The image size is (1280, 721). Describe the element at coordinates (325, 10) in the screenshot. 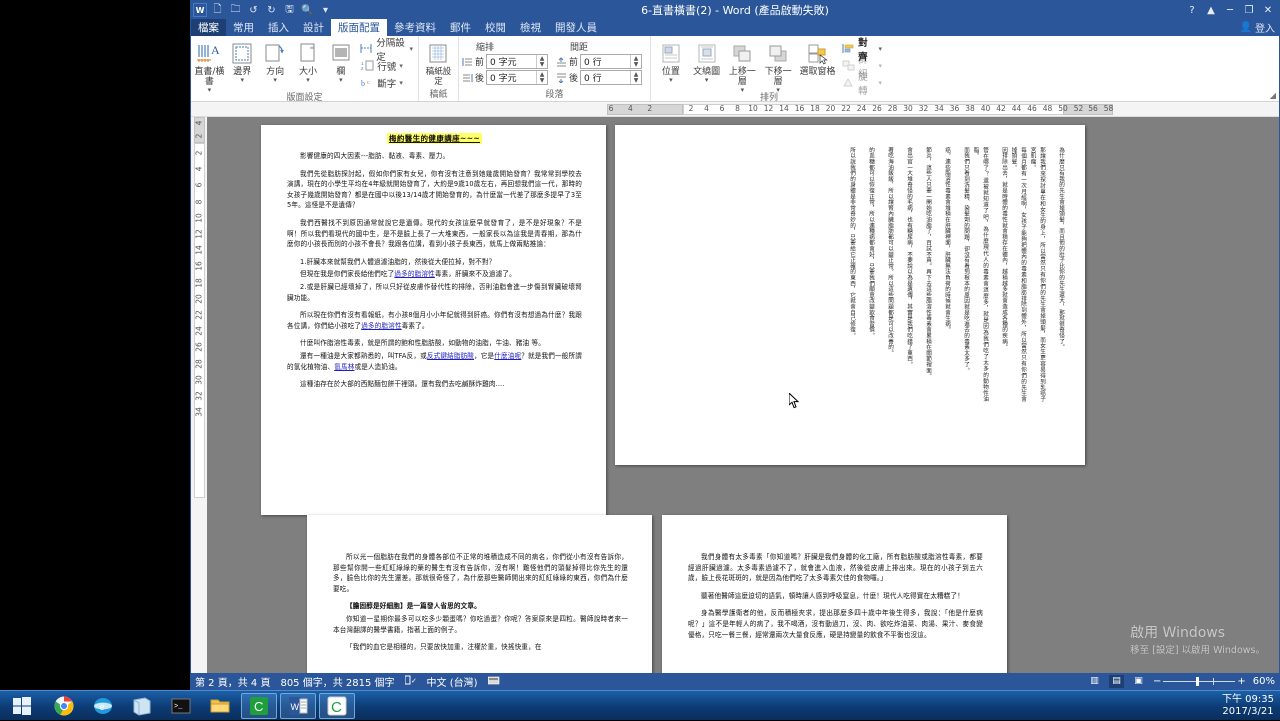

I see `customize-qat-icon: ▾` at that location.